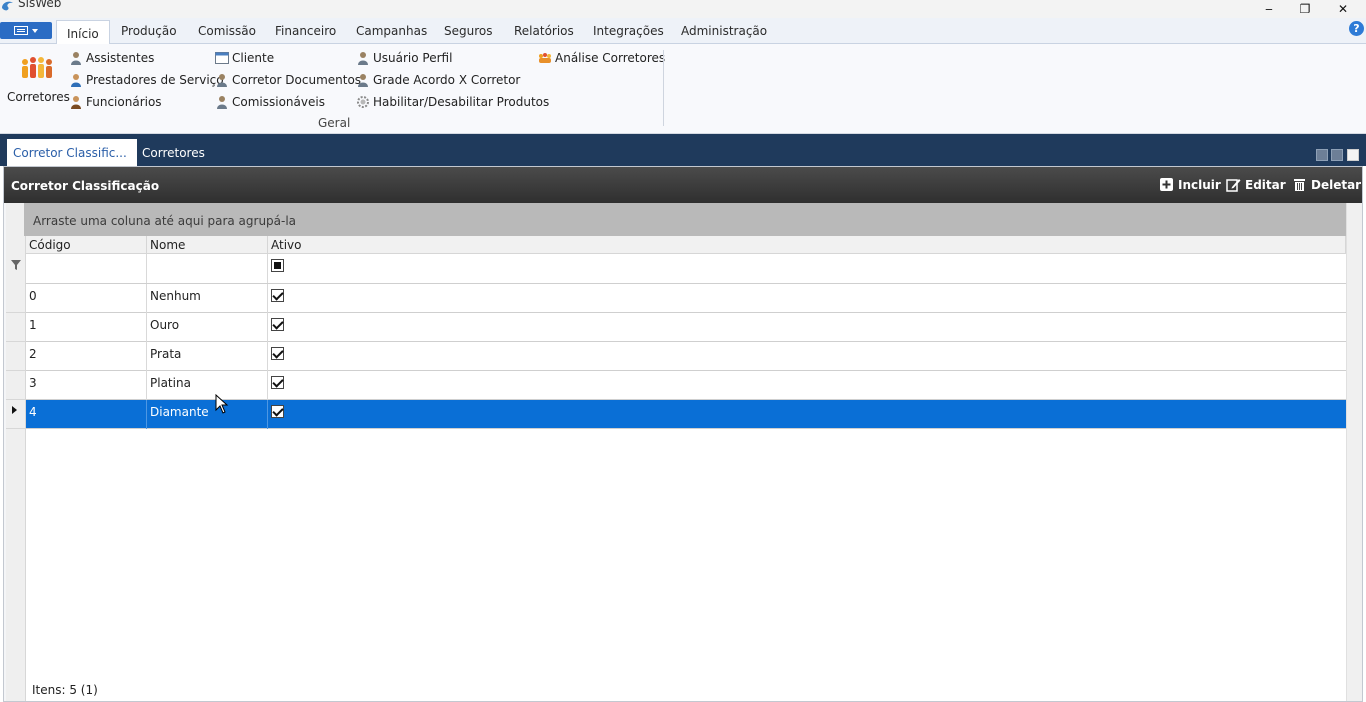 The height and width of the screenshot is (702, 1366). Describe the element at coordinates (468, 31) in the screenshot. I see `tab-seguros: Seguros` at that location.